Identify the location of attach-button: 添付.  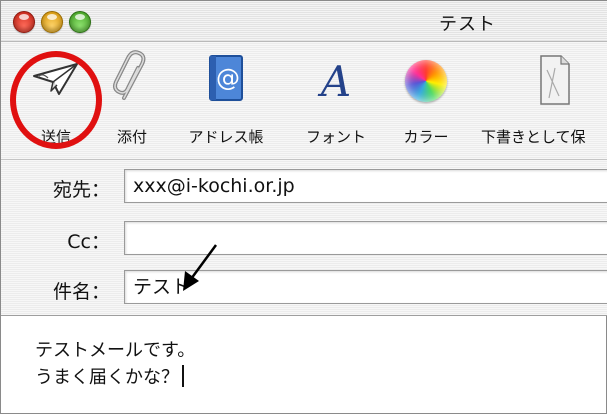
(132, 100).